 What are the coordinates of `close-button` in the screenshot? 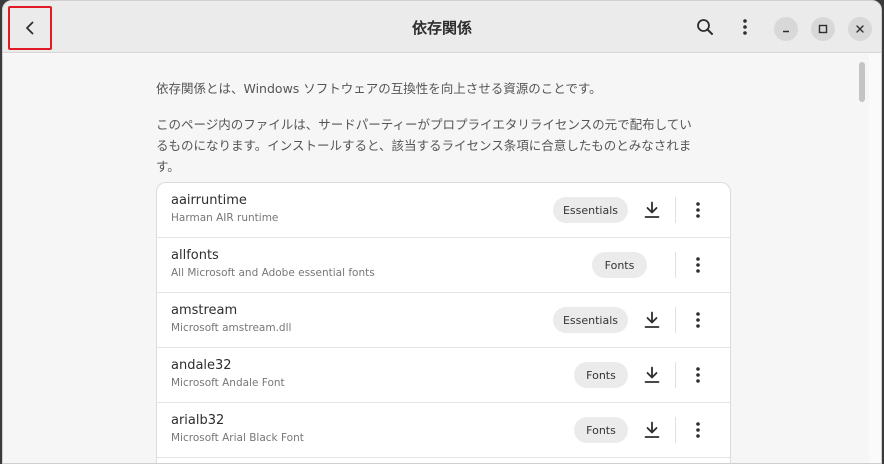 It's located at (860, 29).